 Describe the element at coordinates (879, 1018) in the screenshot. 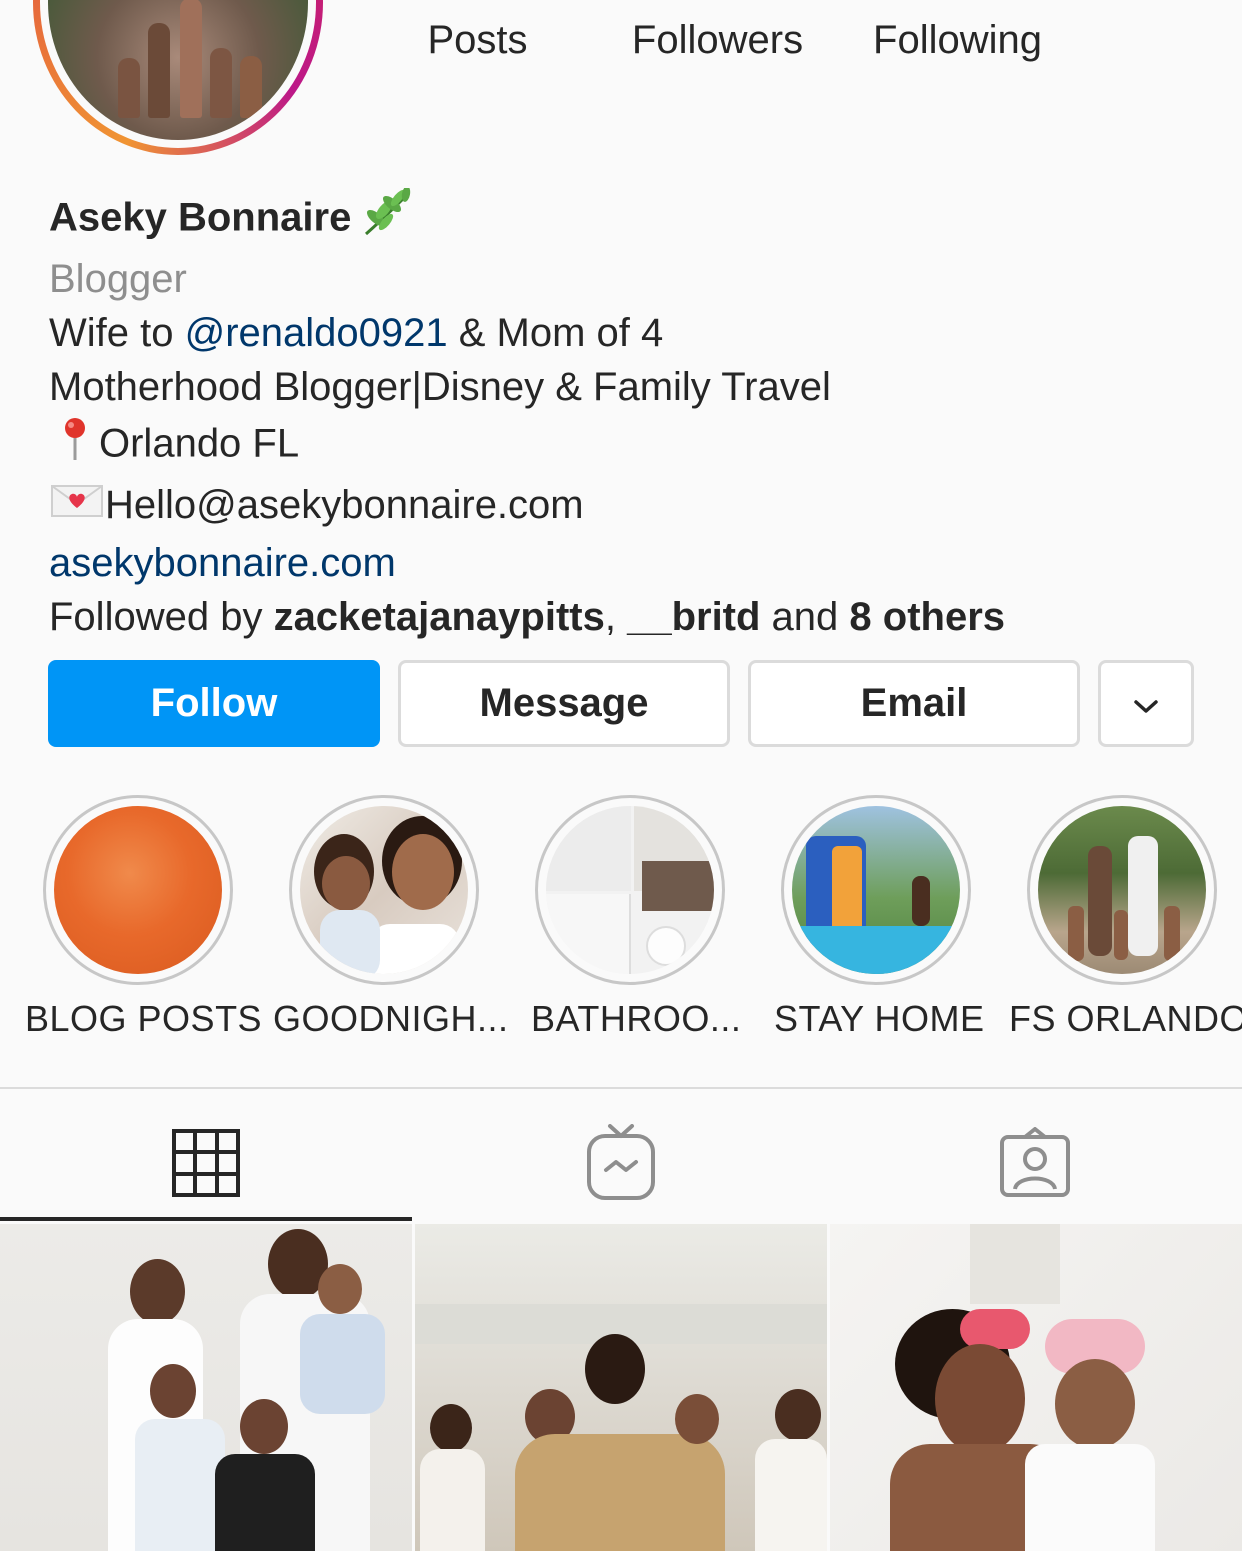

I see `highlight-label: STAY HOME` at that location.